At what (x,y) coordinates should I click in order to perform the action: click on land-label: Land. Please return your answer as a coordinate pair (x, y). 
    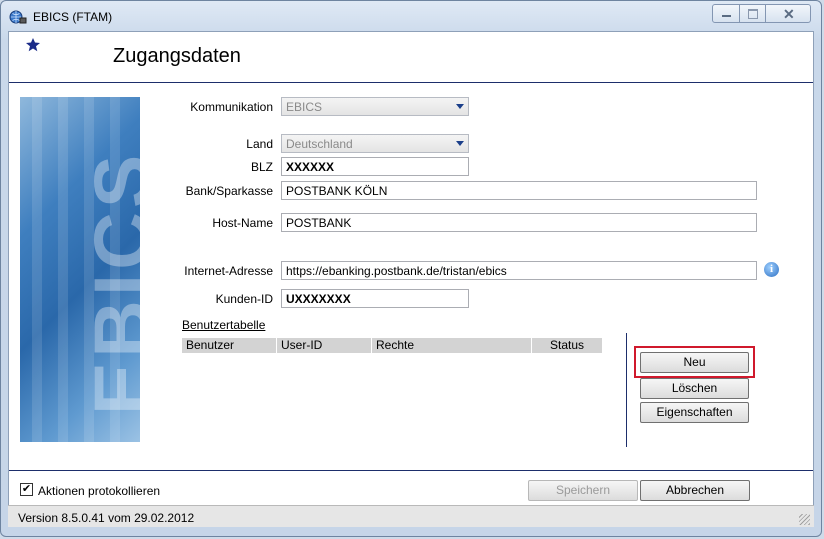
    Looking at the image, I should click on (259, 144).